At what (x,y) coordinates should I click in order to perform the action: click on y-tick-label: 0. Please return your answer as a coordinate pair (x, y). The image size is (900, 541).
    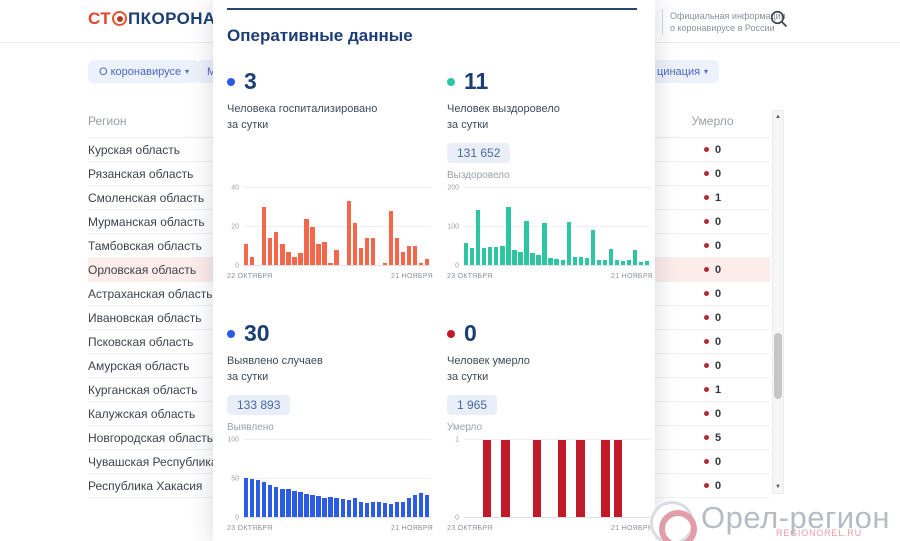
    Looking at the image, I should click on (237, 518).